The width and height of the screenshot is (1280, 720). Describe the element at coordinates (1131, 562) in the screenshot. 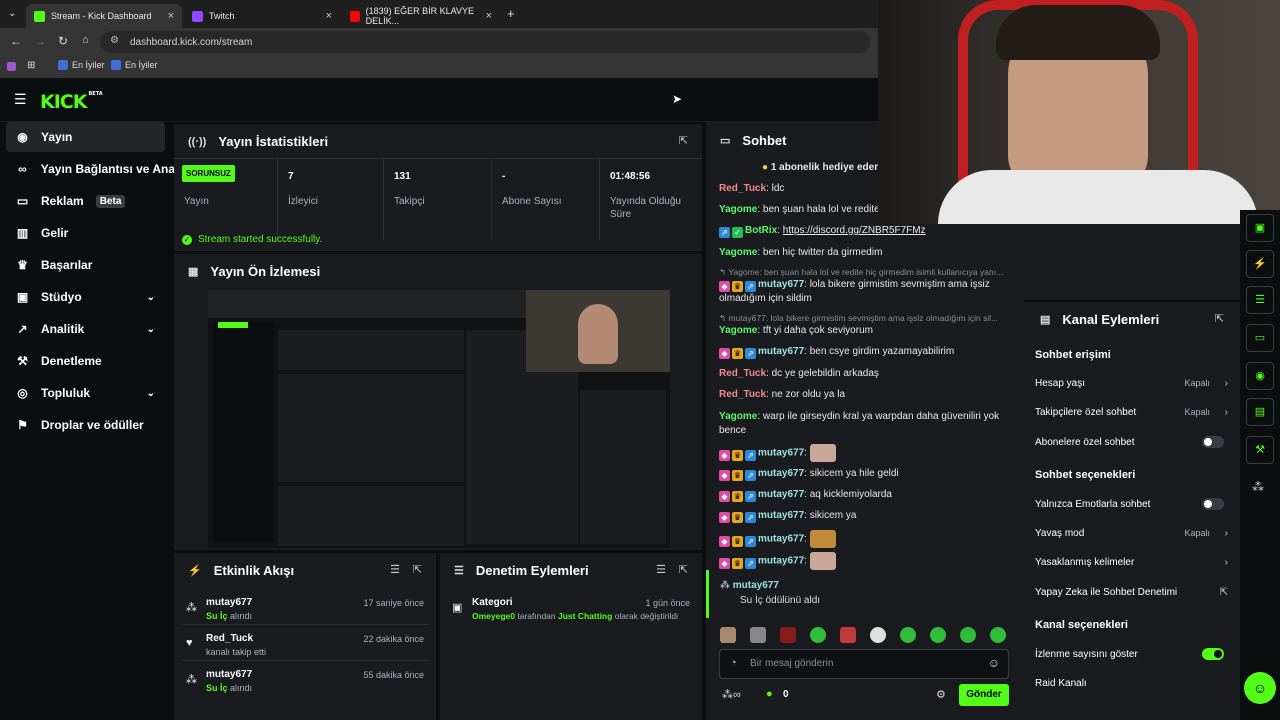

I see `setting-banned-words: Yasaklanmış kelimeler ›` at that location.